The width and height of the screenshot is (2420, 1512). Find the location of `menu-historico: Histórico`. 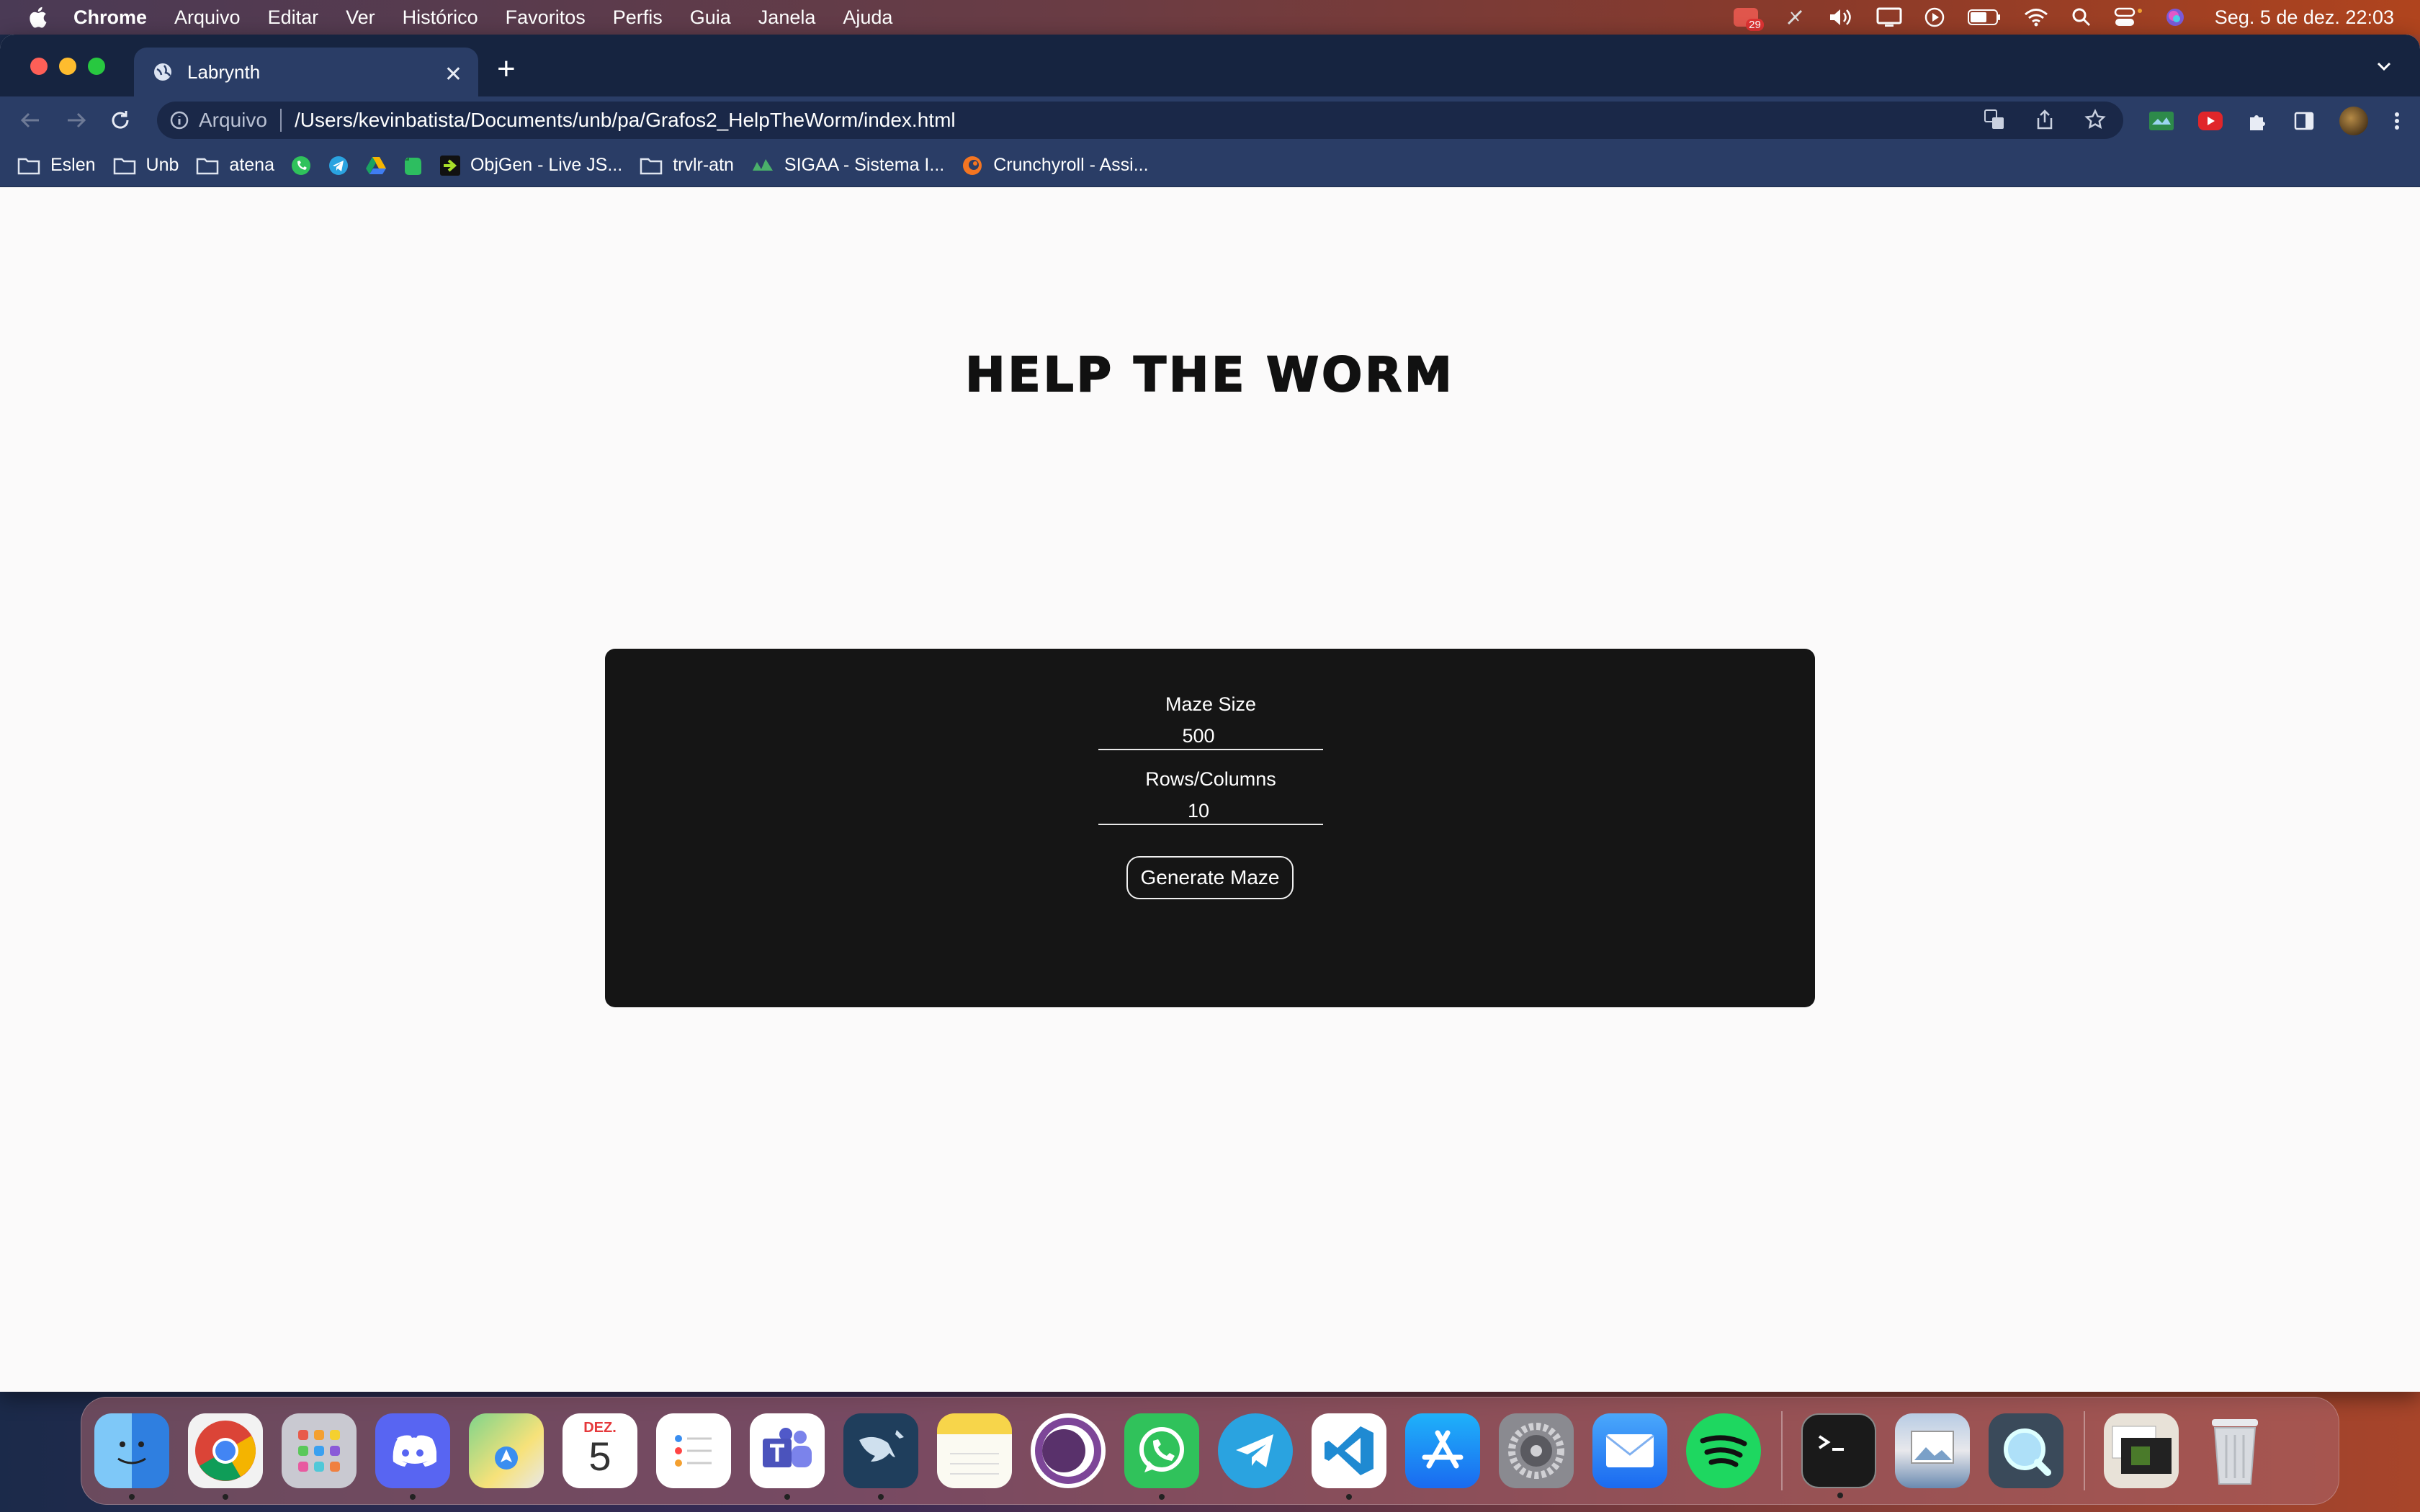

menu-historico: Histórico is located at coordinates (440, 17).